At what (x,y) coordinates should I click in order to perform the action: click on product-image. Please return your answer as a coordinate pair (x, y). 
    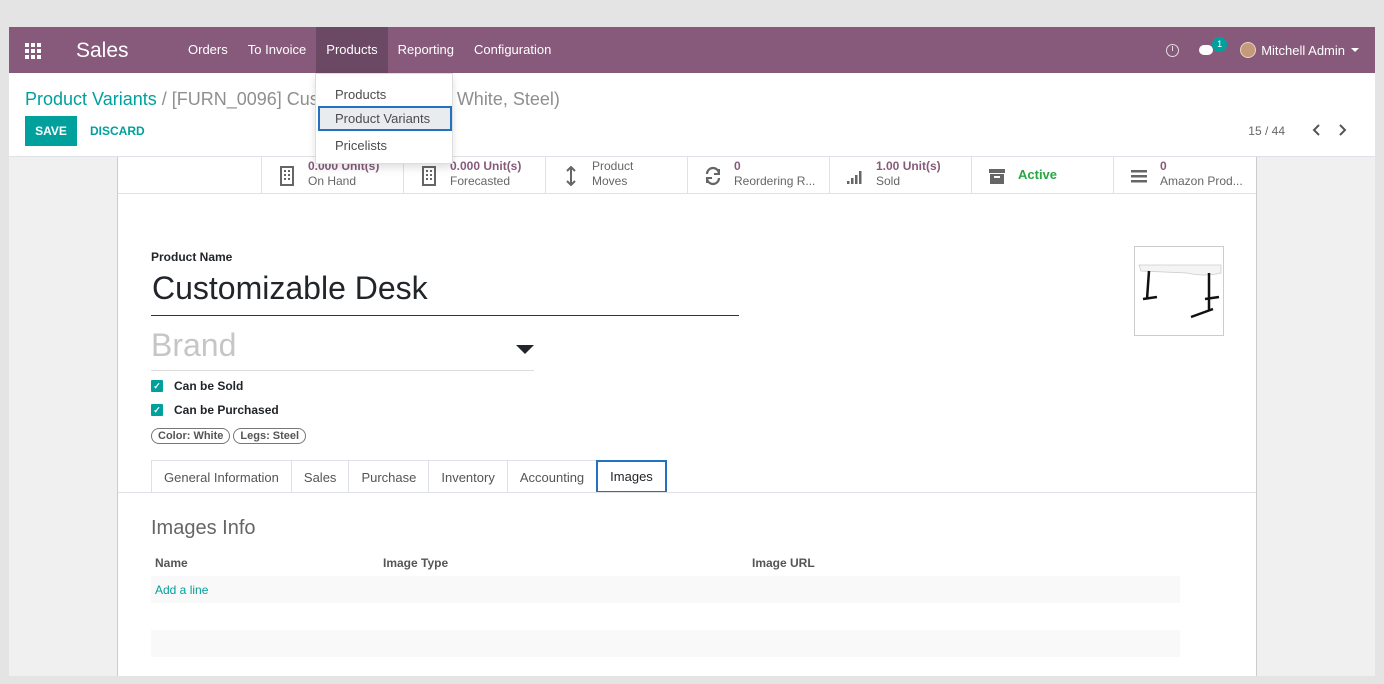
    Looking at the image, I should click on (1179, 291).